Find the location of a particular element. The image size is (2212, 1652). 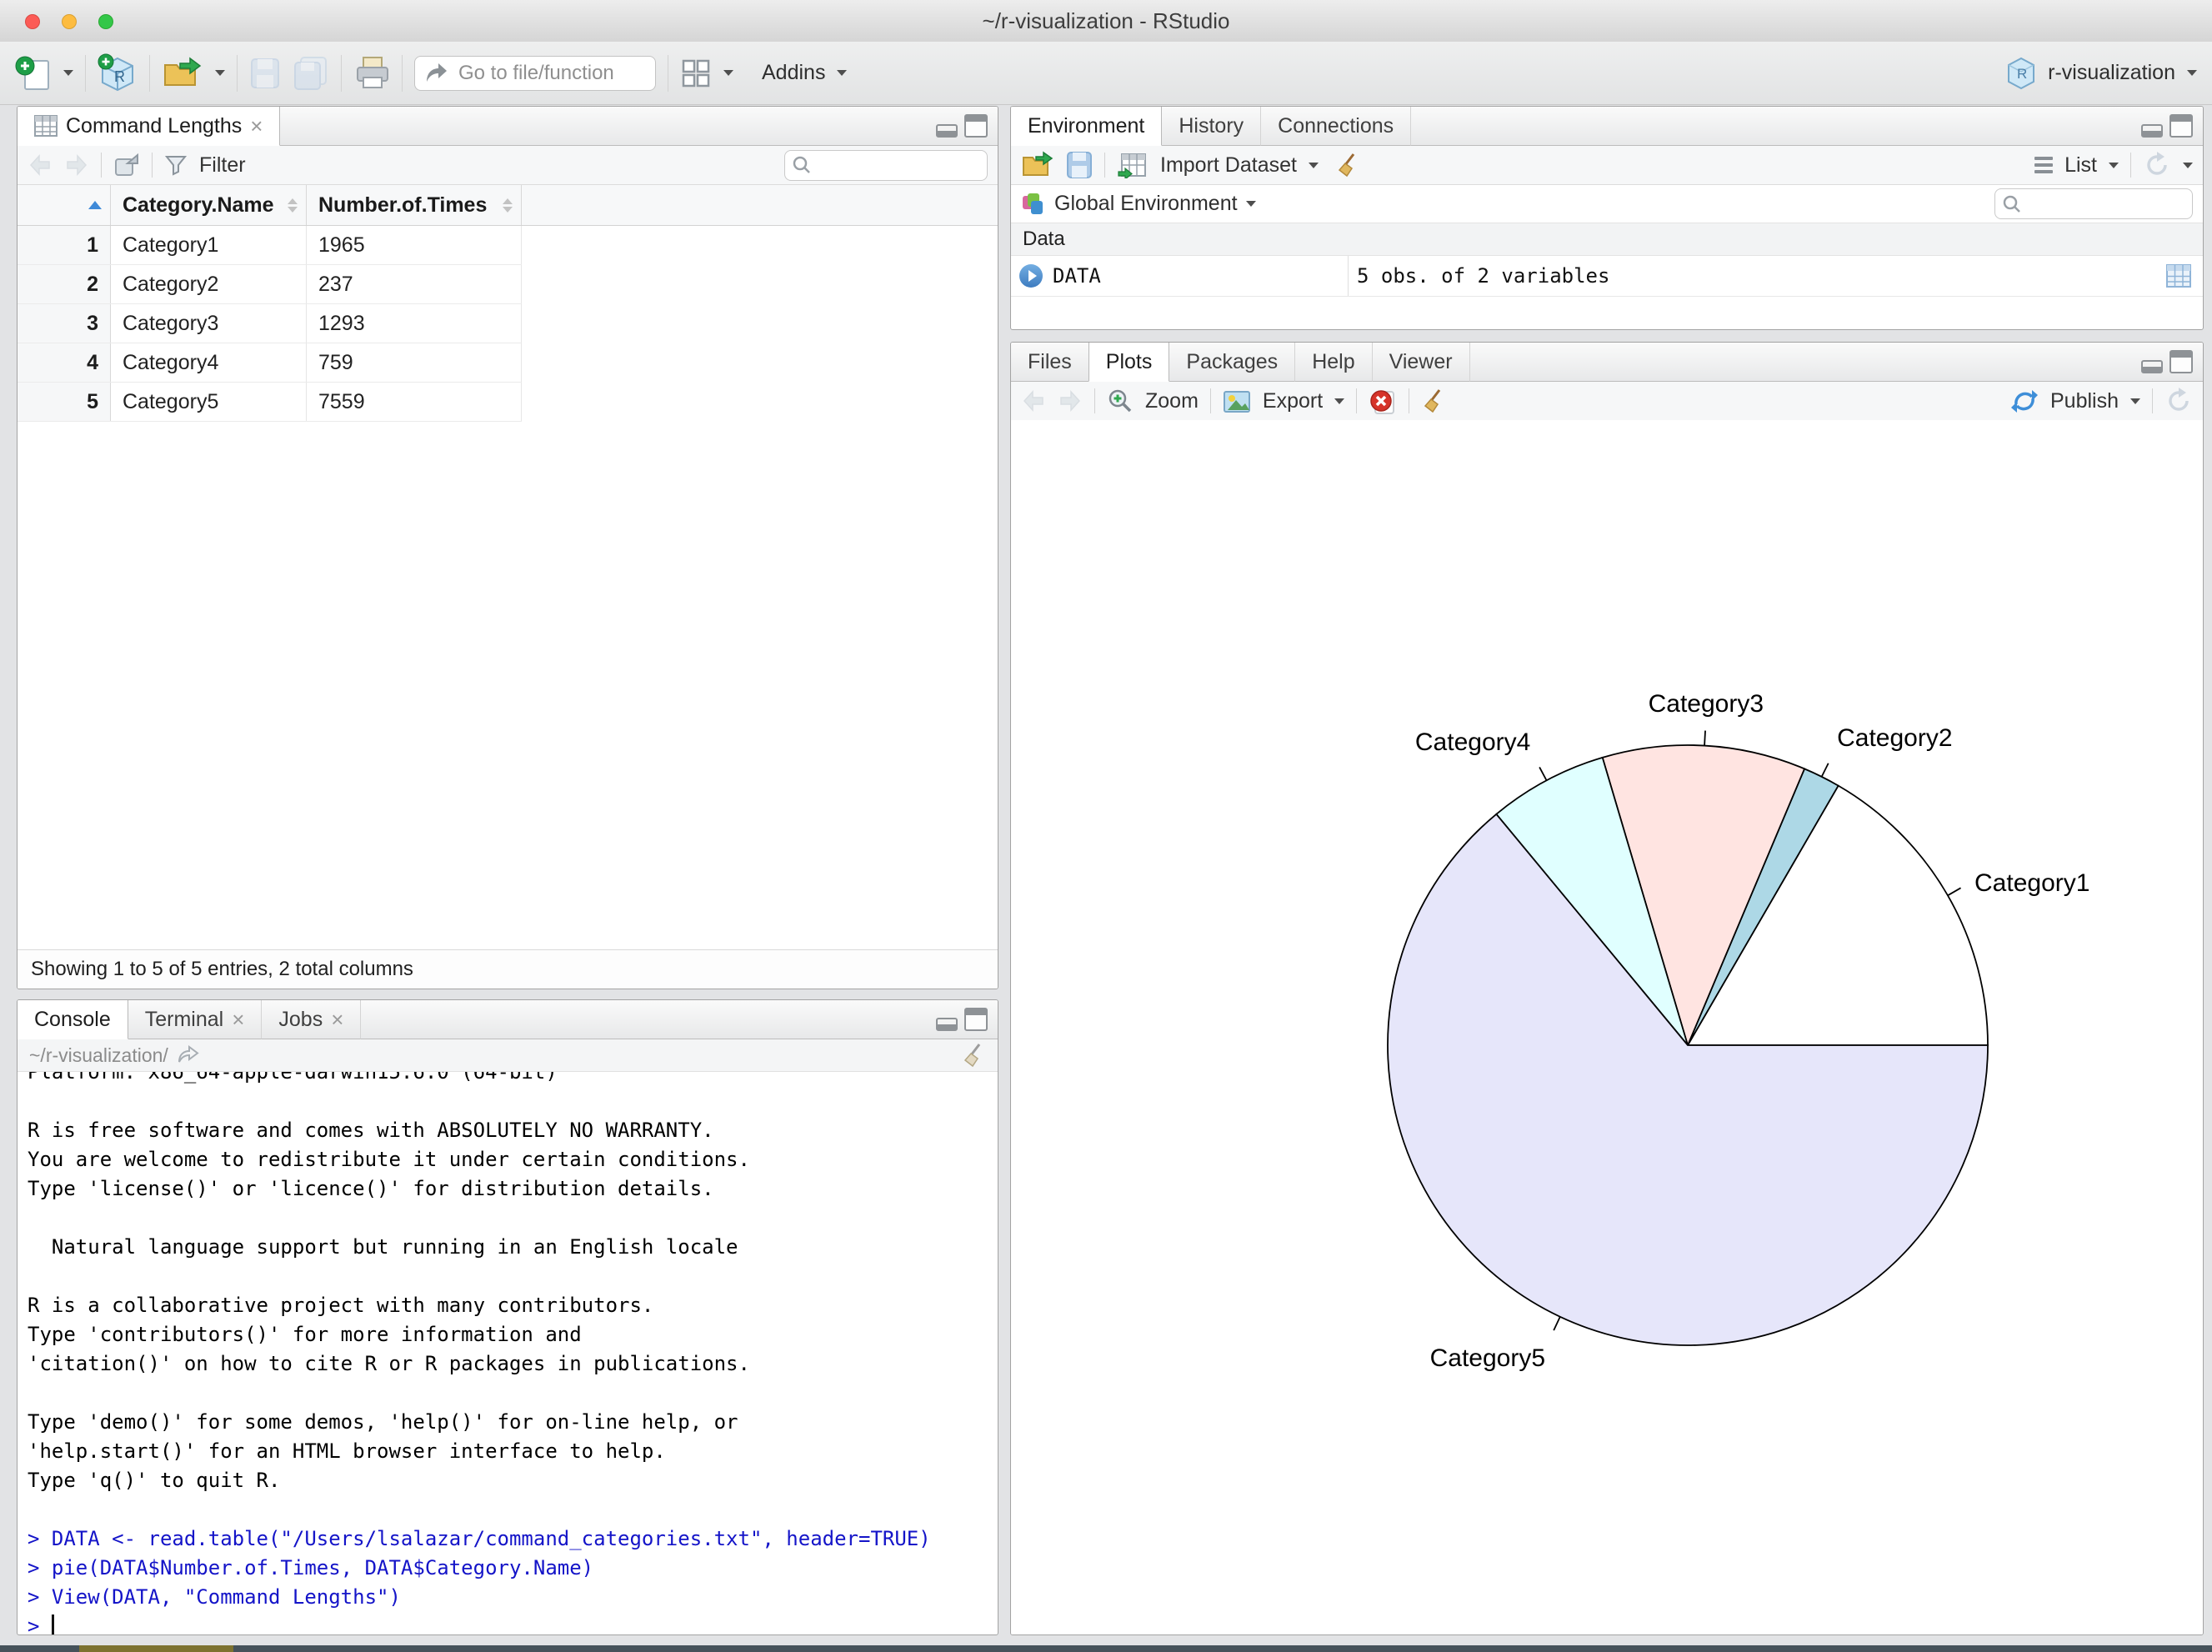

number-of-times-cell: 7559 is located at coordinates (414, 402).